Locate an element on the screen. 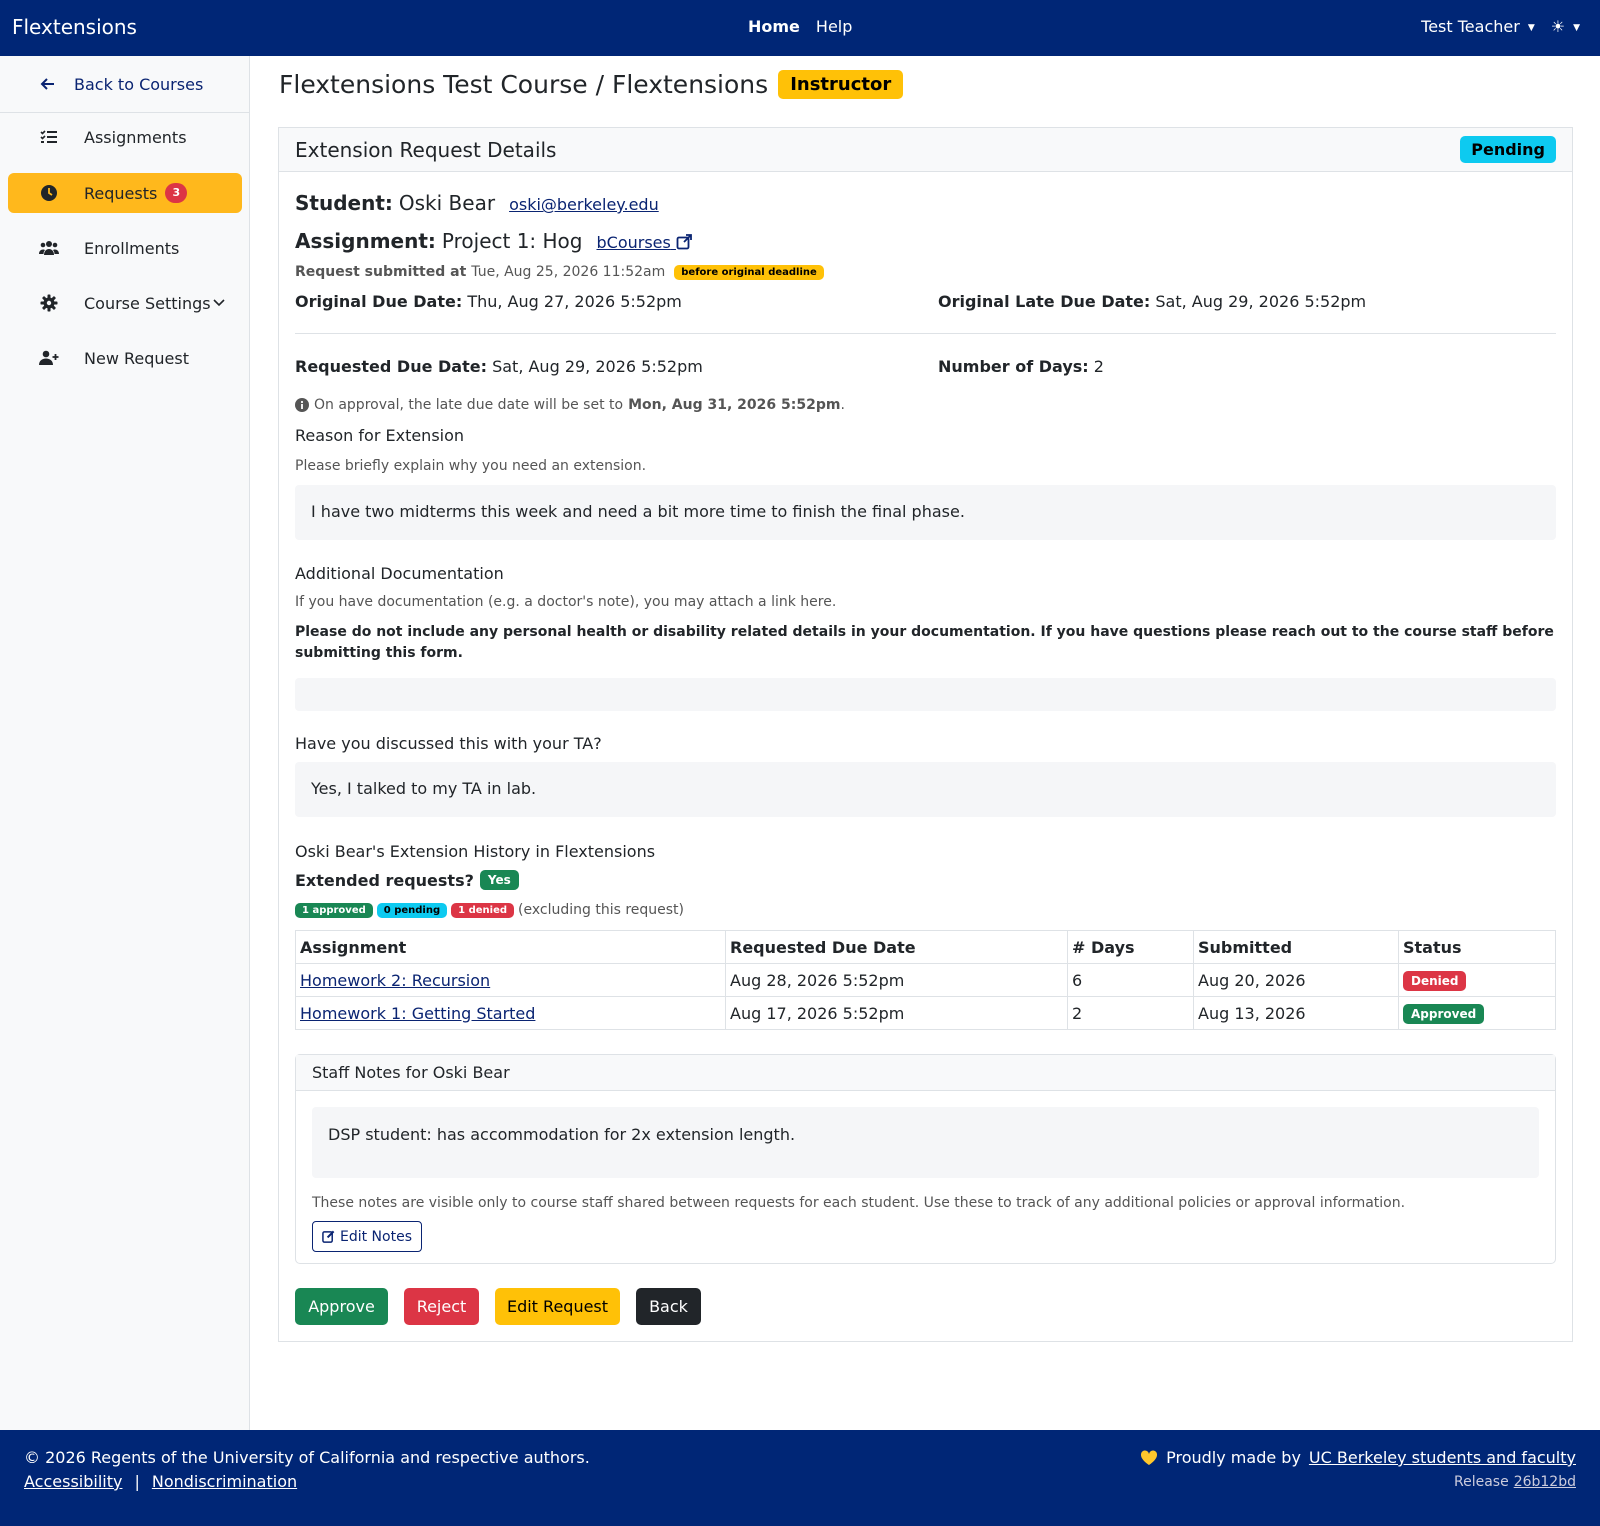  sidebar-item-assignments: Assignments is located at coordinates (125, 137).